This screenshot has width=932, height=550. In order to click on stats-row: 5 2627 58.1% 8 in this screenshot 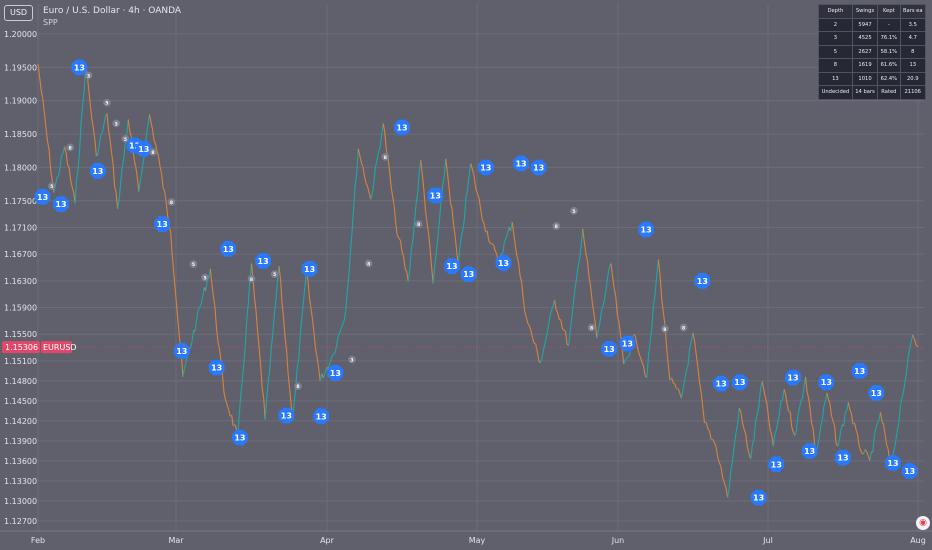, I will do `click(872, 51)`.